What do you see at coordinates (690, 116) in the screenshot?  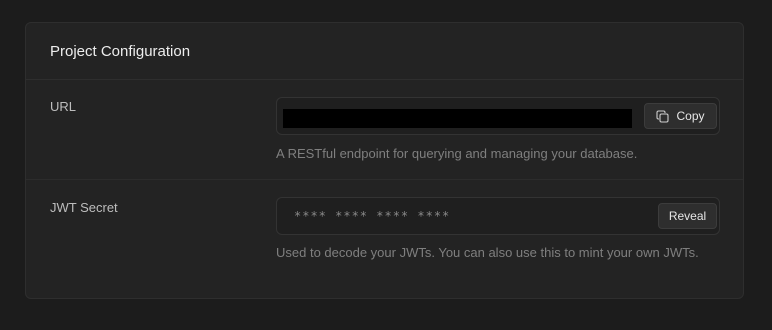 I see `copy-button-label: Copy` at bounding box center [690, 116].